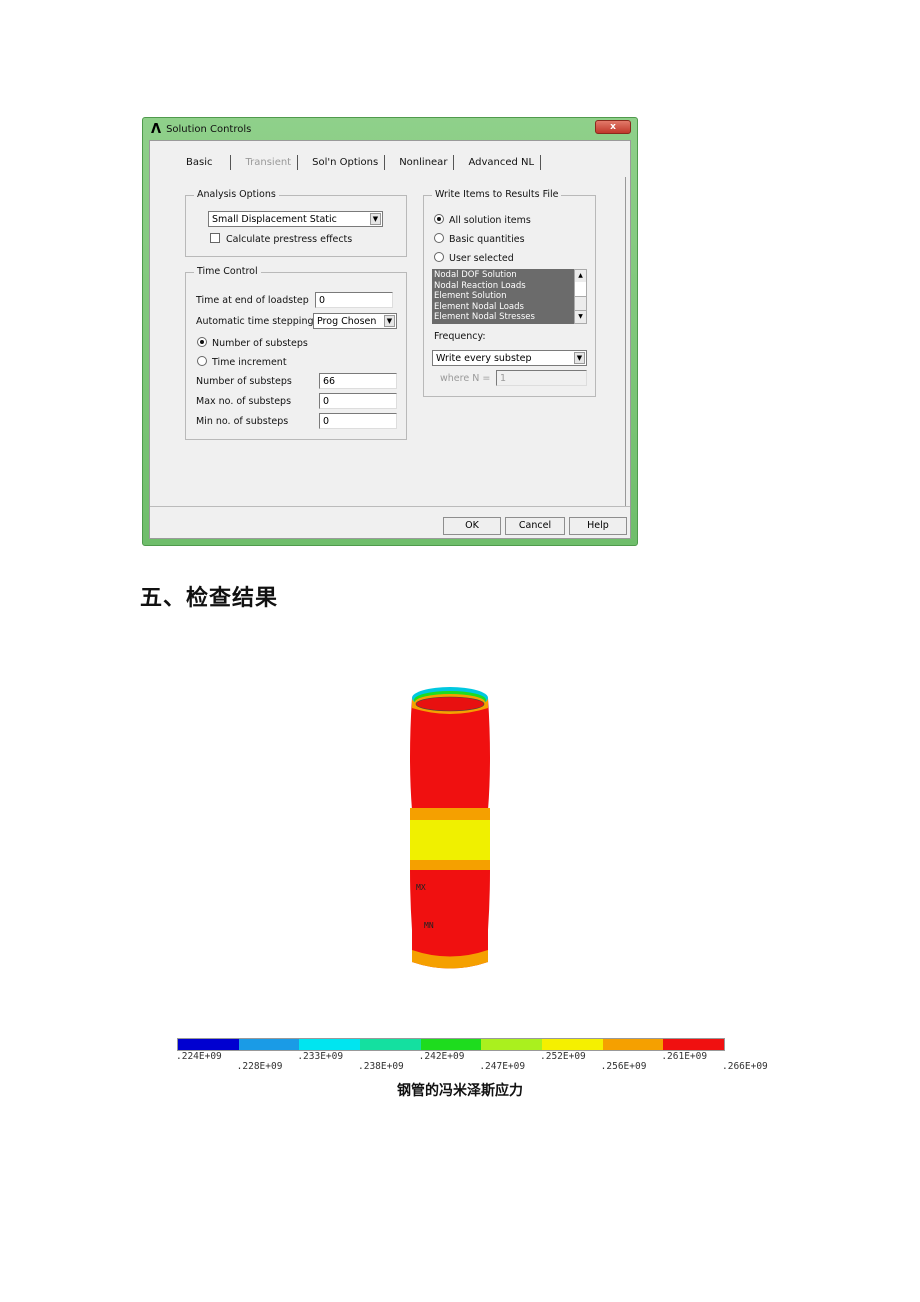 This screenshot has width=920, height=1302. Describe the element at coordinates (358, 381) in the screenshot. I see `num-substeps-input: 66` at that location.